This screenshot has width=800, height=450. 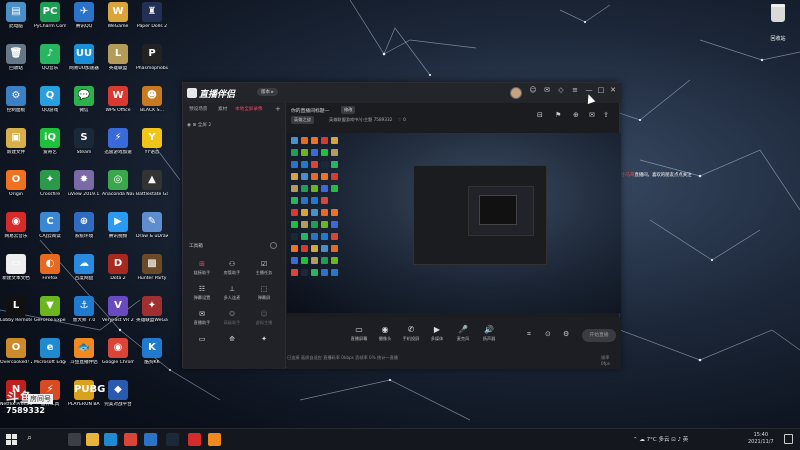 I want to click on close-icon: ✕, so click(x=613, y=90).